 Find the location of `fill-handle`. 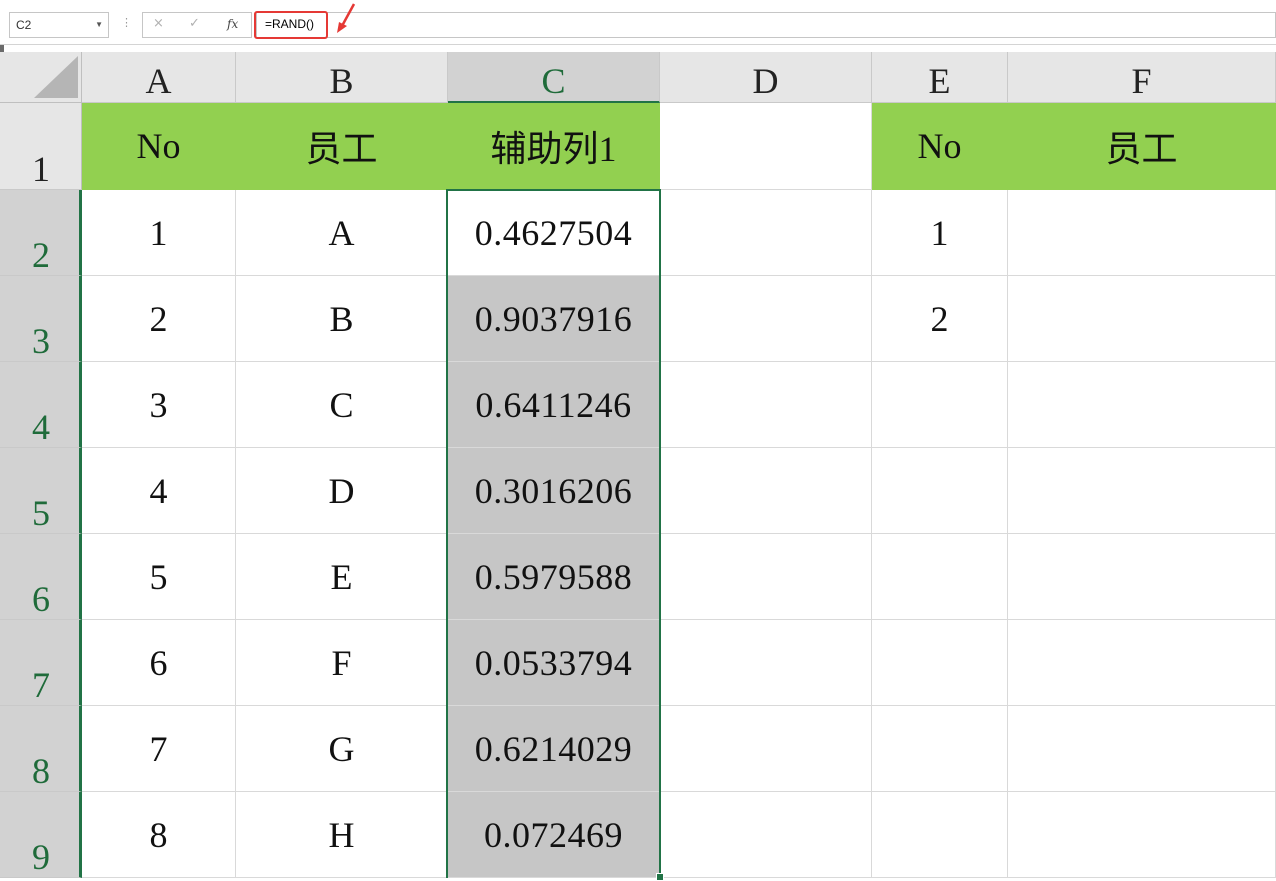

fill-handle is located at coordinates (660, 877).